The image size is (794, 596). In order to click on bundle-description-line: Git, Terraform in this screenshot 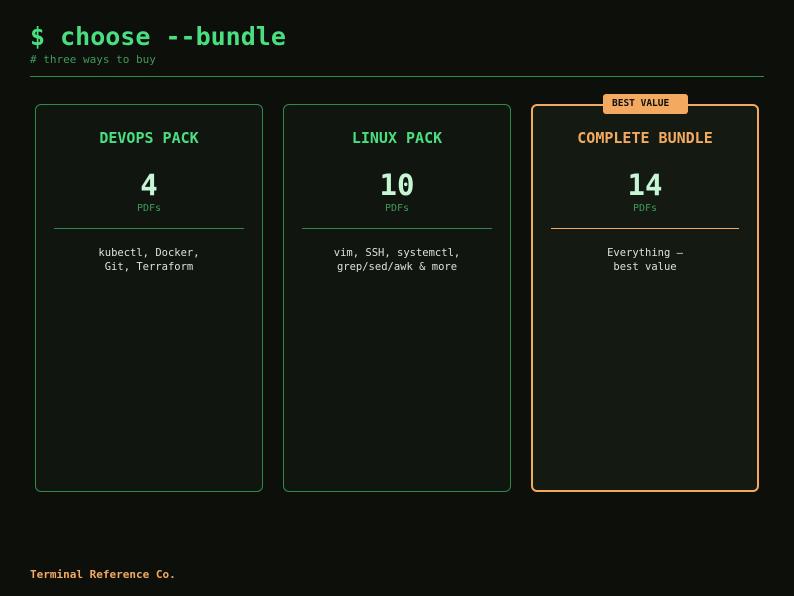, I will do `click(149, 267)`.